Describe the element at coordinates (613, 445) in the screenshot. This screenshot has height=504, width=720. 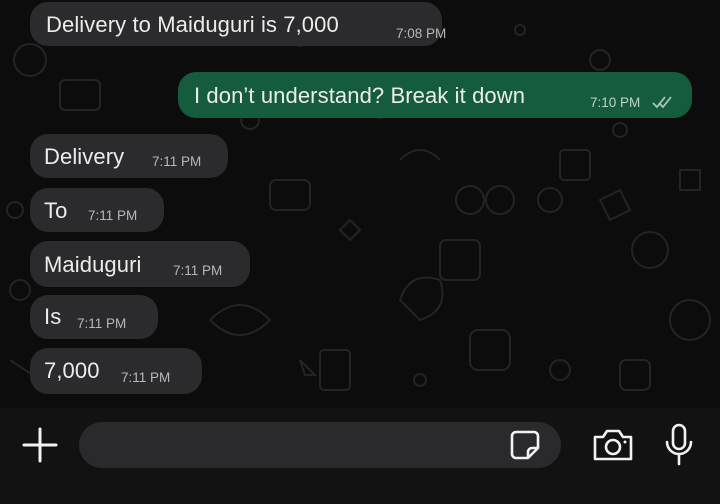
I see `camera-icon` at that location.